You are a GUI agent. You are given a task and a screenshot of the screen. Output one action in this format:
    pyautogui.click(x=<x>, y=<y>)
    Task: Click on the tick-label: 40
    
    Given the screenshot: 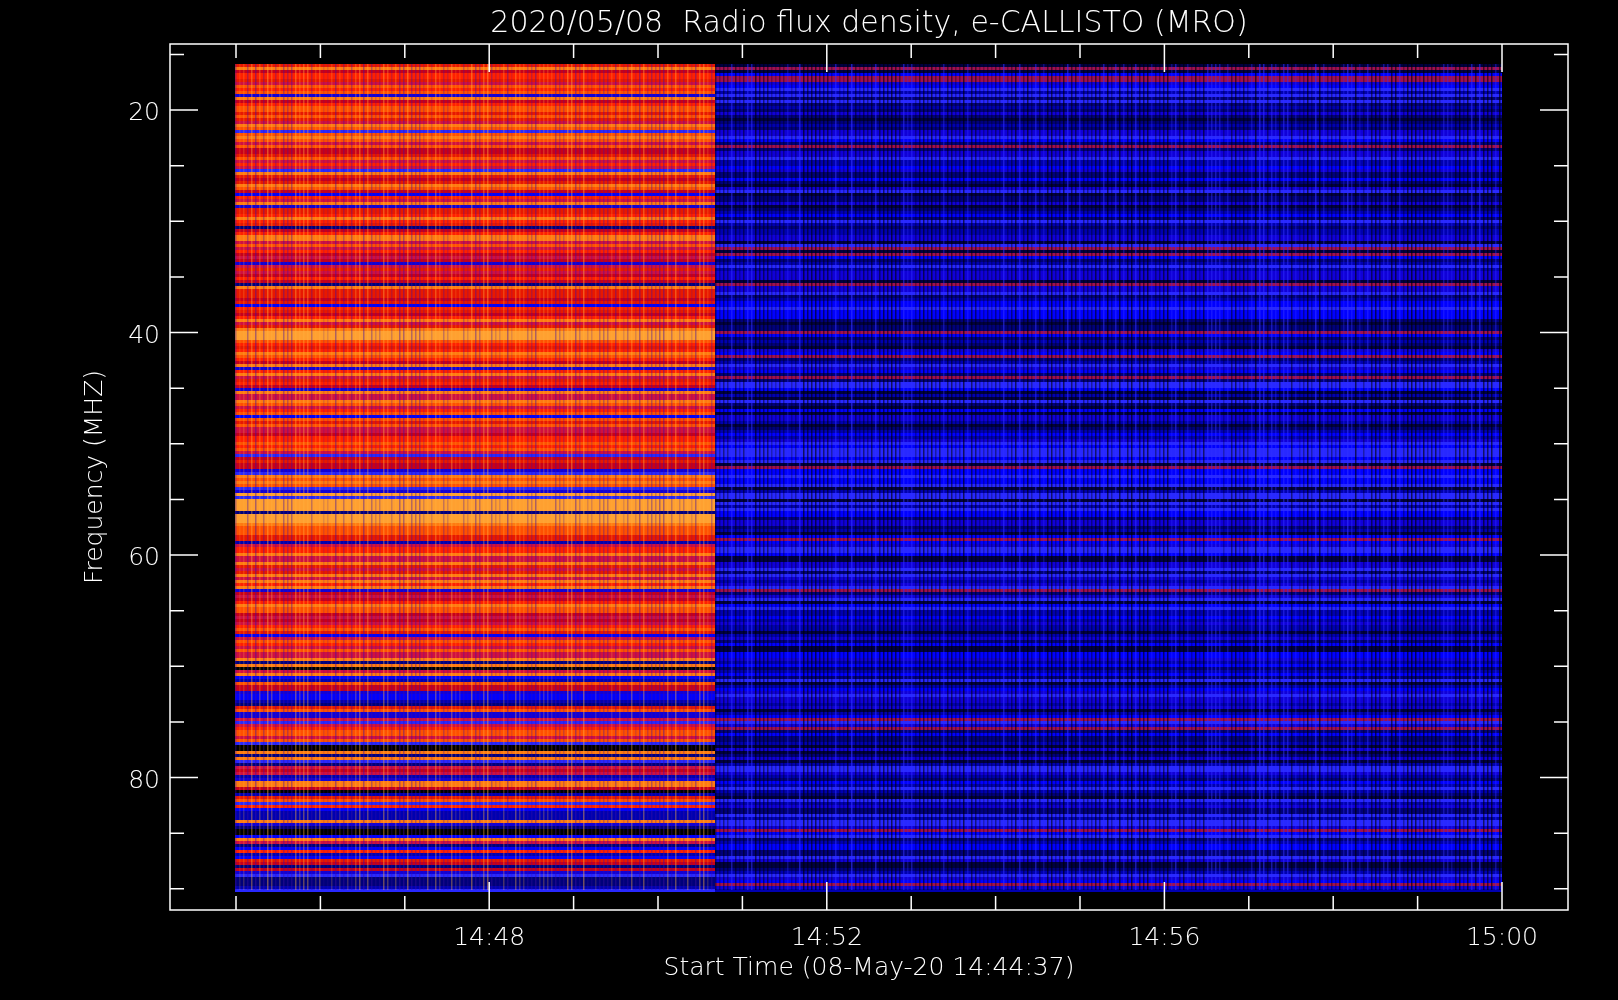 What is the action you would take?
    pyautogui.click(x=144, y=334)
    